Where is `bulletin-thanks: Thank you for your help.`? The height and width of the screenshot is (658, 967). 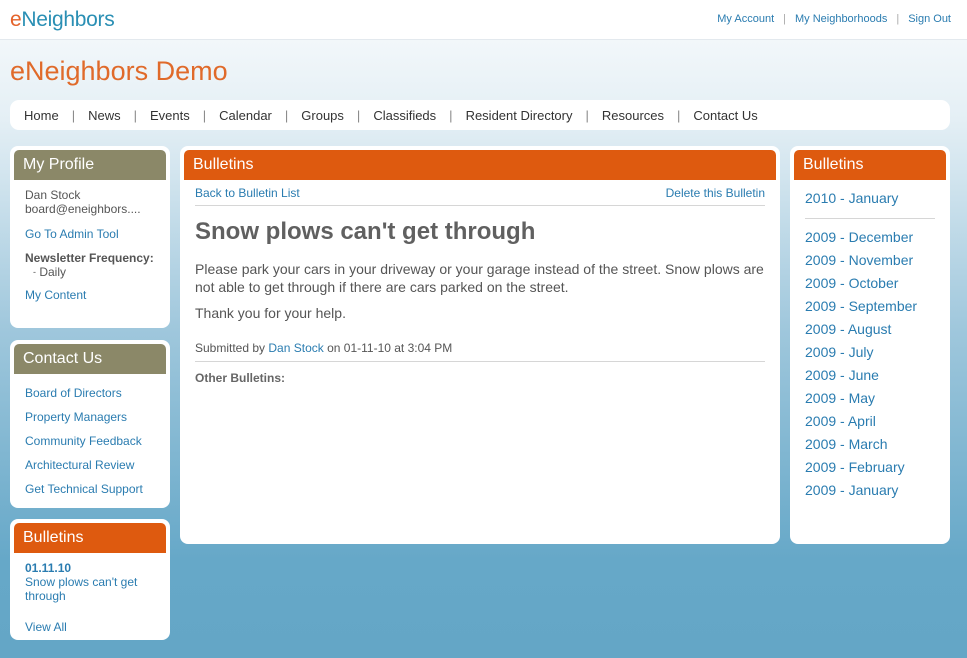 bulletin-thanks: Thank you for your help. is located at coordinates (270, 313).